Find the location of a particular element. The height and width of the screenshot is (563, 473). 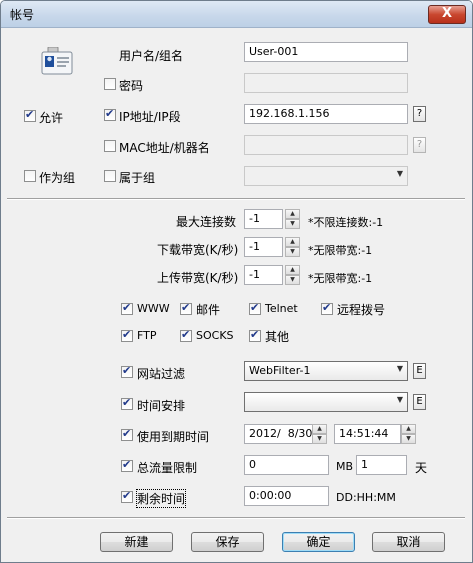

web-filter-select: WebFilter-1 ▼ is located at coordinates (326, 371).